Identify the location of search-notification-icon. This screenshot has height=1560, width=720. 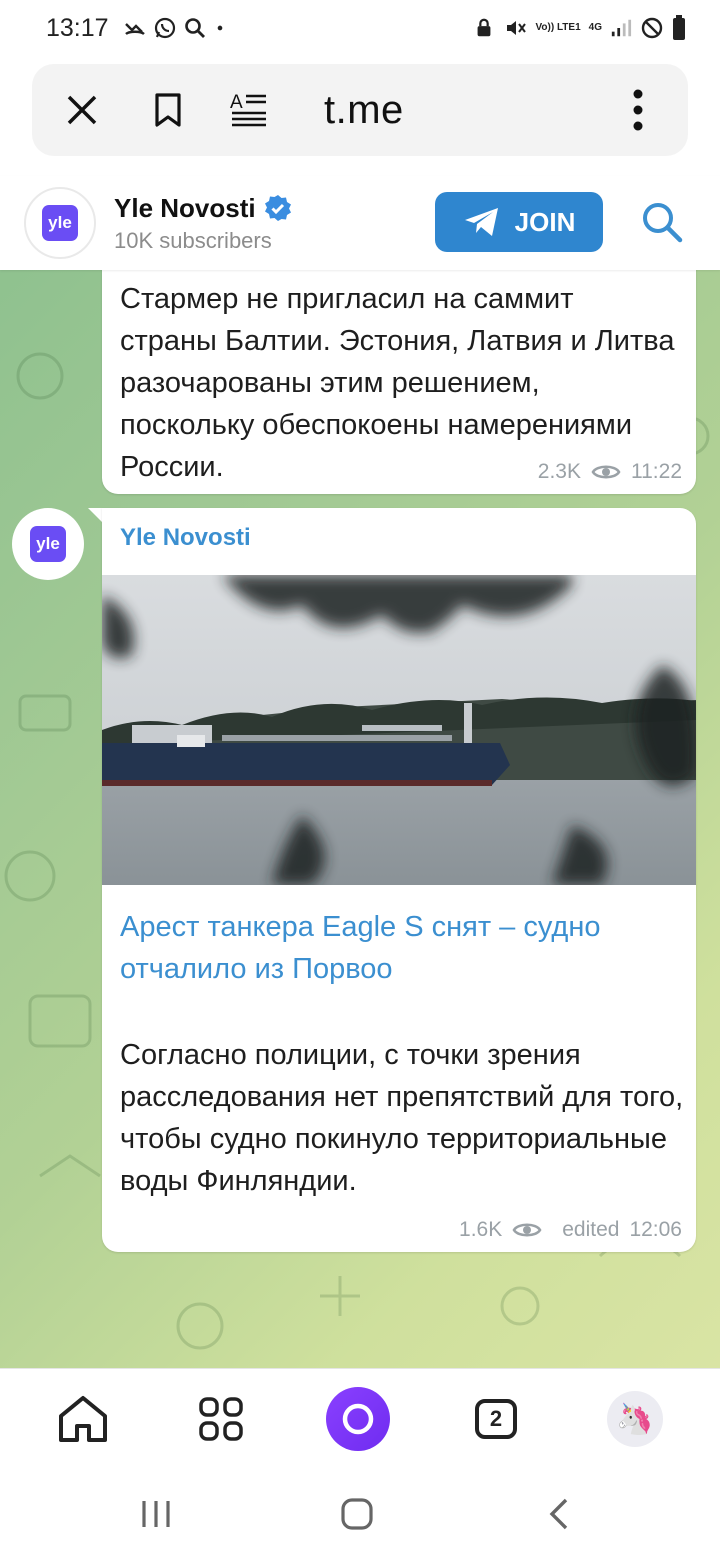
(194, 28).